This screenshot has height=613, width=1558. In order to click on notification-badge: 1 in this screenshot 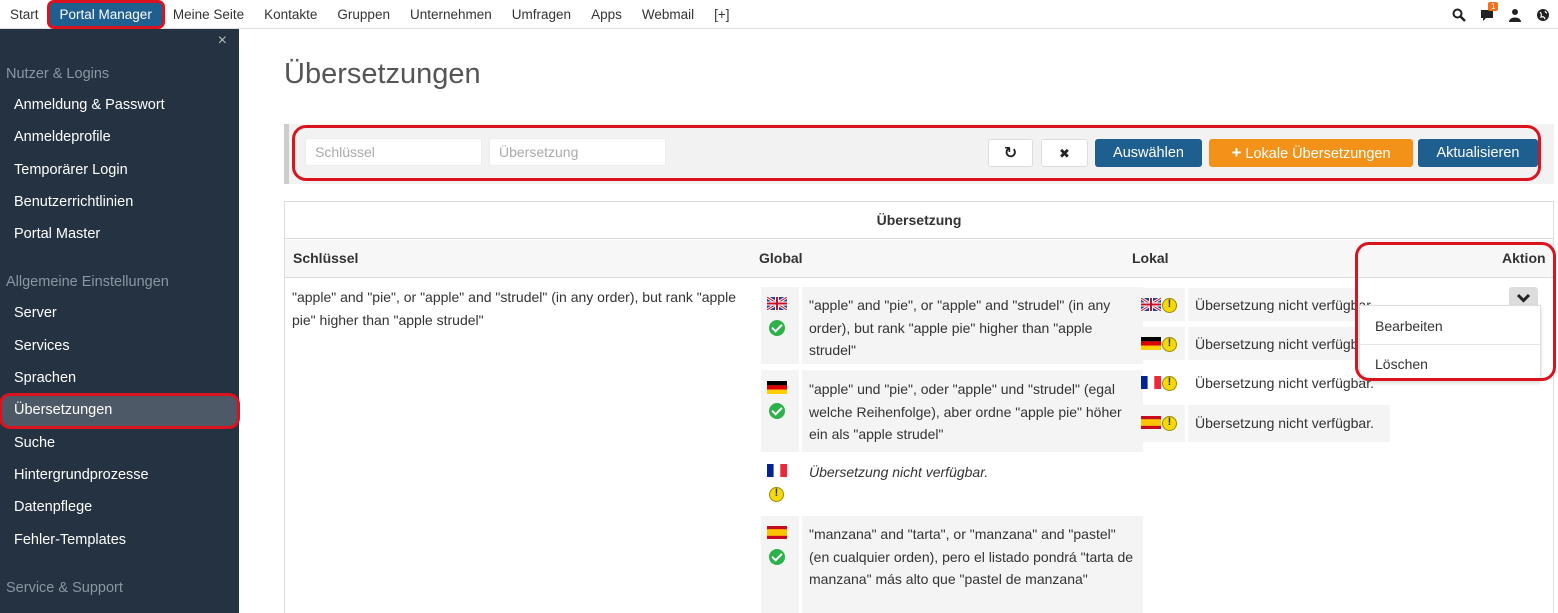, I will do `click(1493, 6)`.